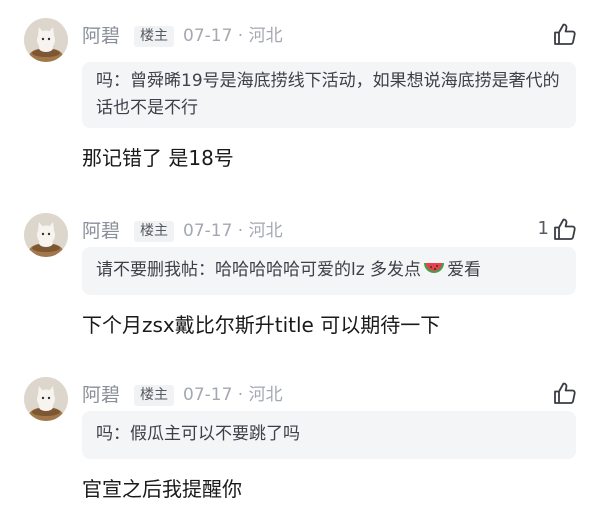  I want to click on quoted-comment: 吗：曾舜晞19号是海底捞线下活动，如果想说海底捞是奢代的话也不是不行, so click(329, 95).